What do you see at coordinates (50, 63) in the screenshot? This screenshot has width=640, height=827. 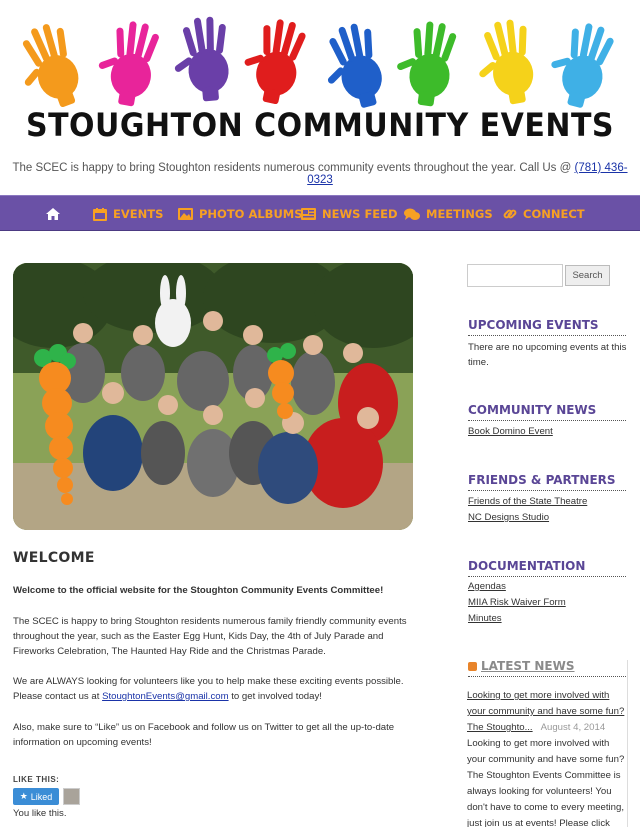 I see `orange-hand` at bounding box center [50, 63].